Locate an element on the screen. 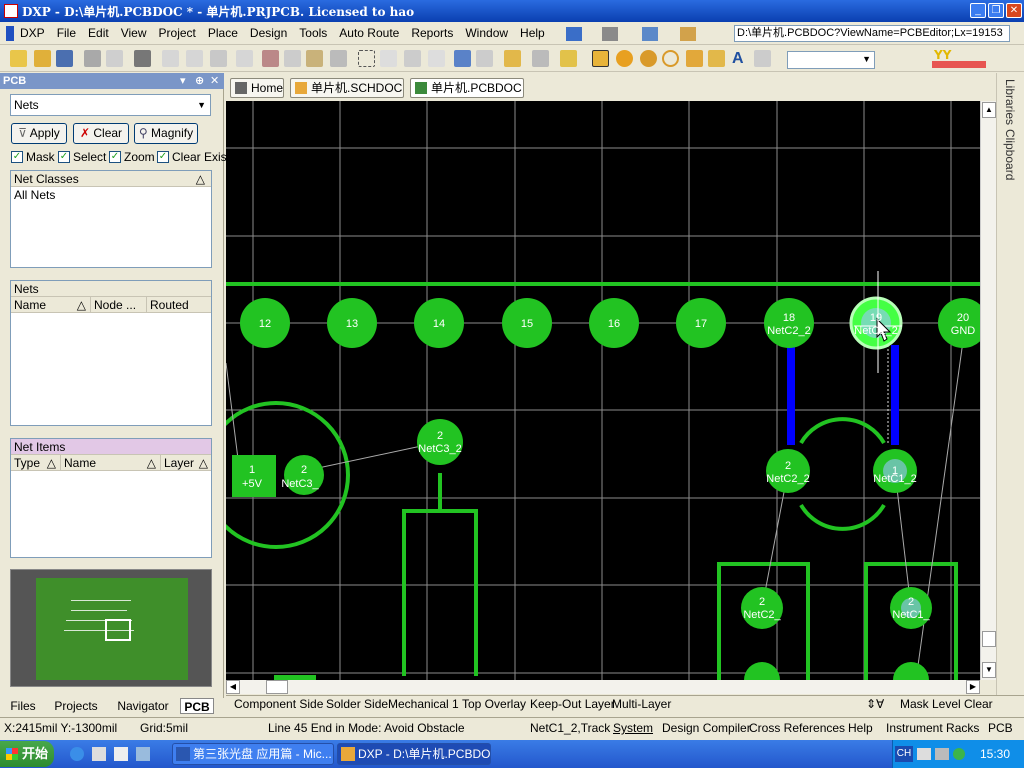  close-button: ✕ is located at coordinates (1014, 10).